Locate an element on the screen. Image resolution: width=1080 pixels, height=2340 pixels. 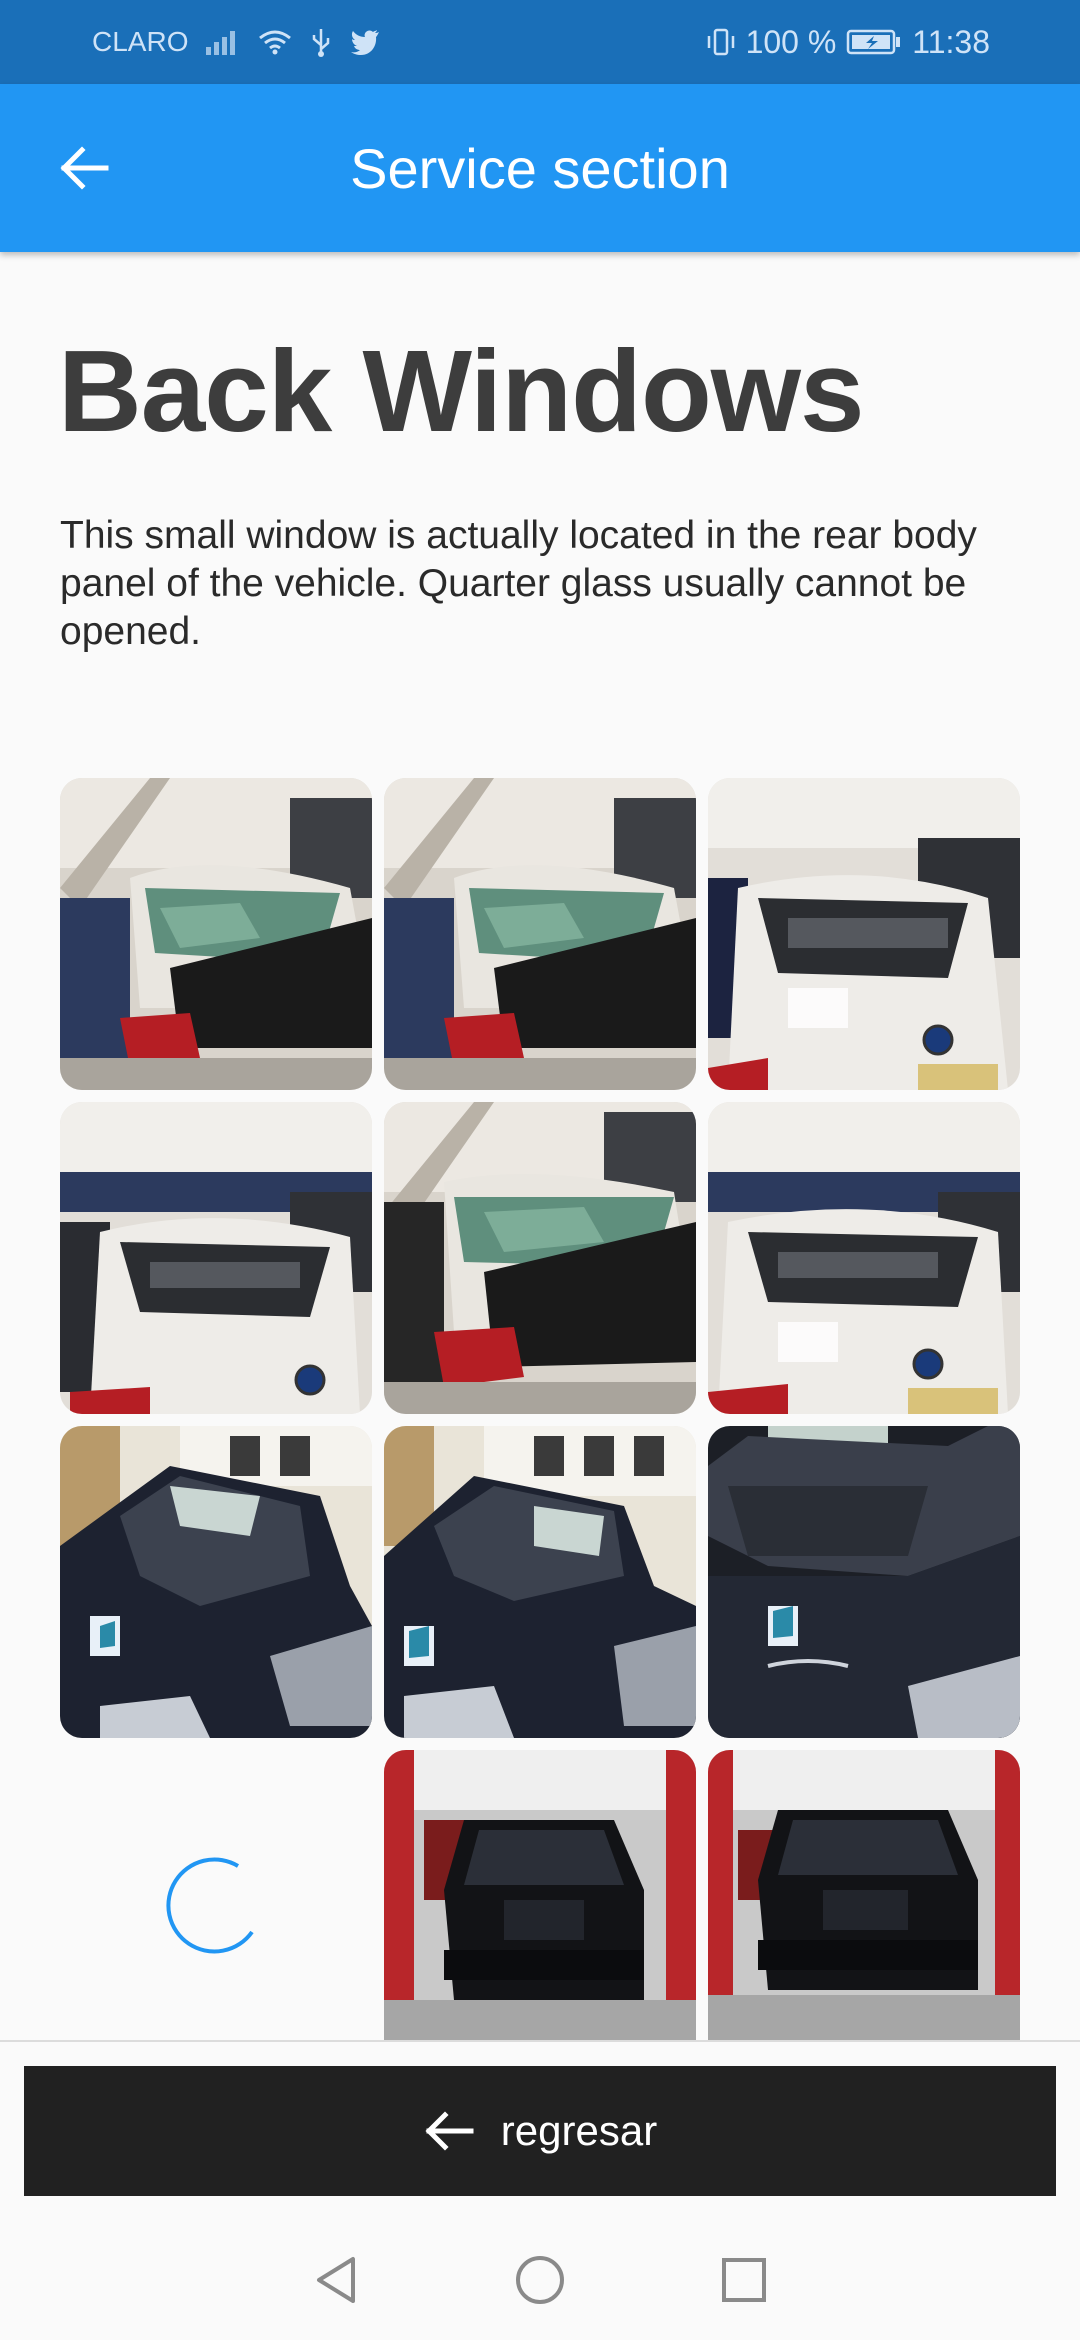
usb-icon is located at coordinates (321, 42).